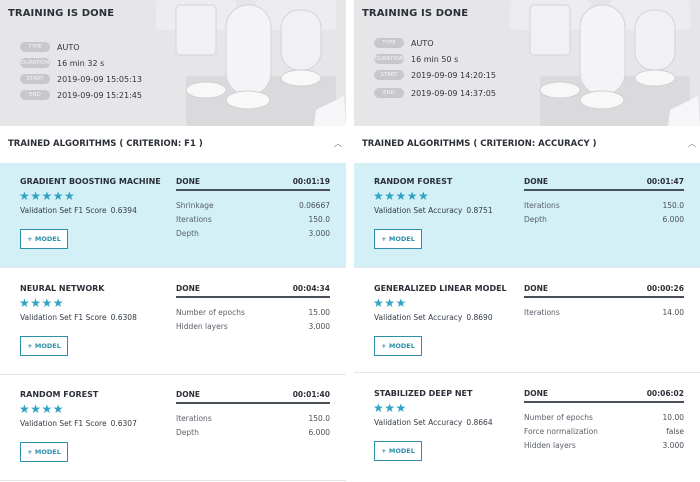 This screenshot has height=482, width=700. What do you see at coordinates (423, 393) in the screenshot?
I see `model-name: STABILIZED DEEP NET` at bounding box center [423, 393].